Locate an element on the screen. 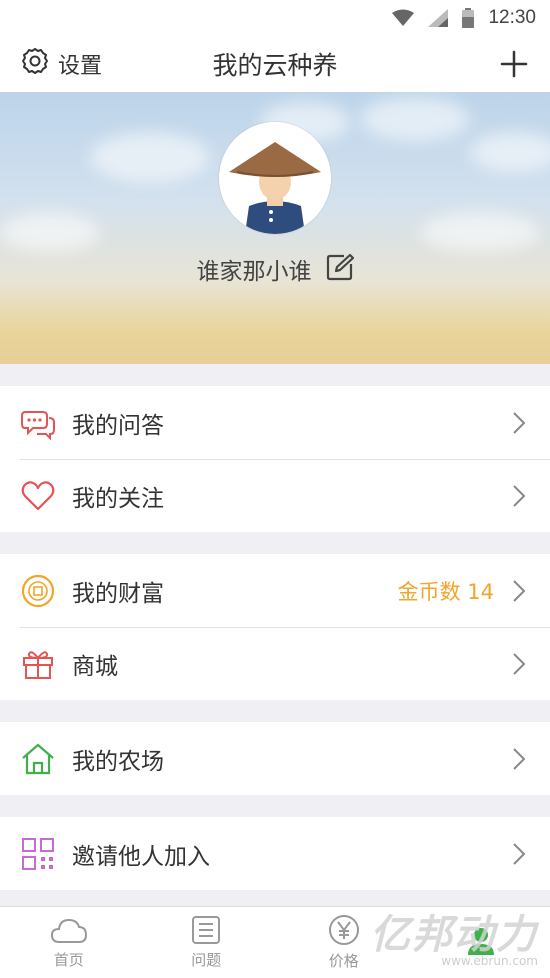  menu-group-activity: 我的问答 我的关注 is located at coordinates (275, 459).